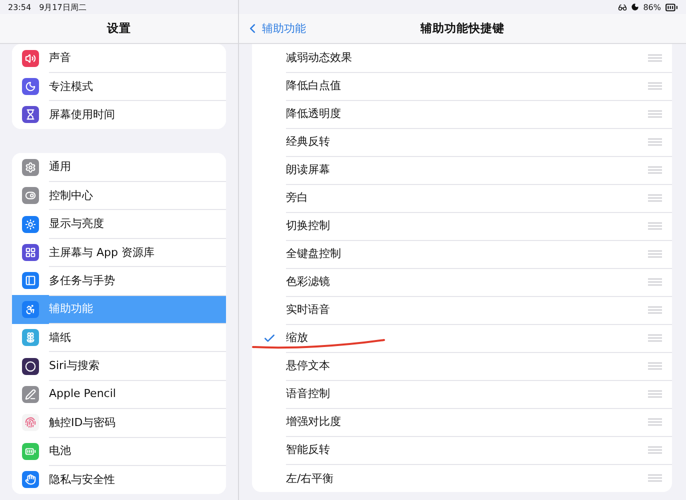 The image size is (686, 500). What do you see at coordinates (297, 197) in the screenshot?
I see `shortcut-option: 旁白` at bounding box center [297, 197].